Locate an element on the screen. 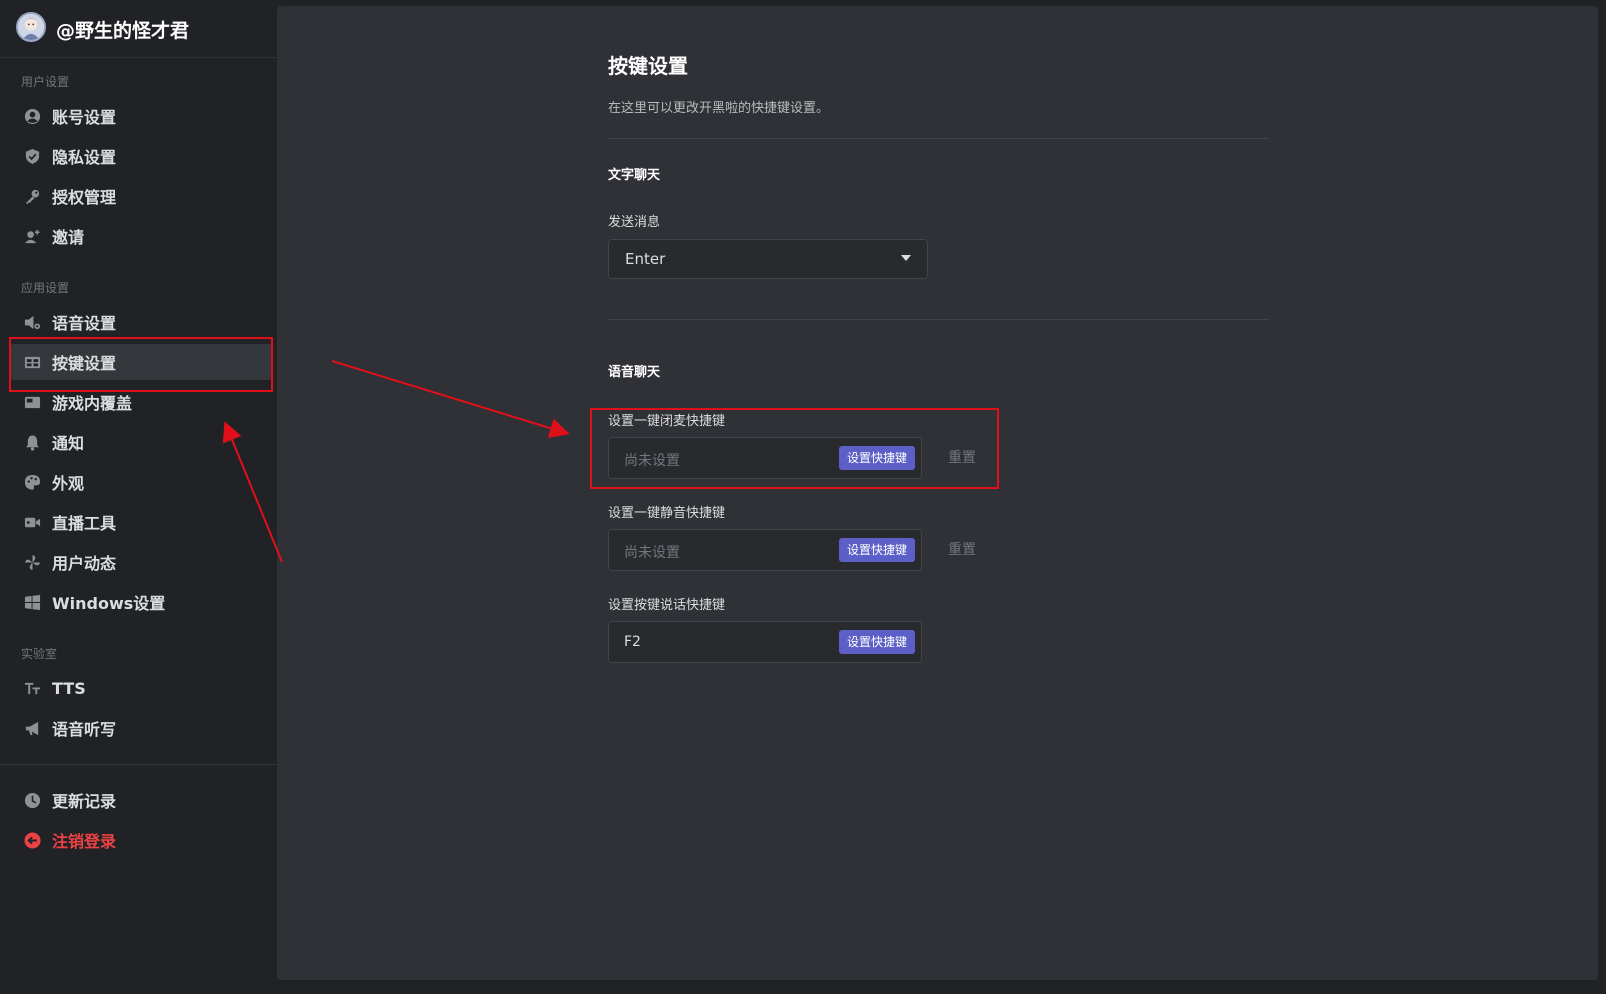 This screenshot has height=994, width=1606. user-header: @野生的怪才君 is located at coordinates (138, 29).